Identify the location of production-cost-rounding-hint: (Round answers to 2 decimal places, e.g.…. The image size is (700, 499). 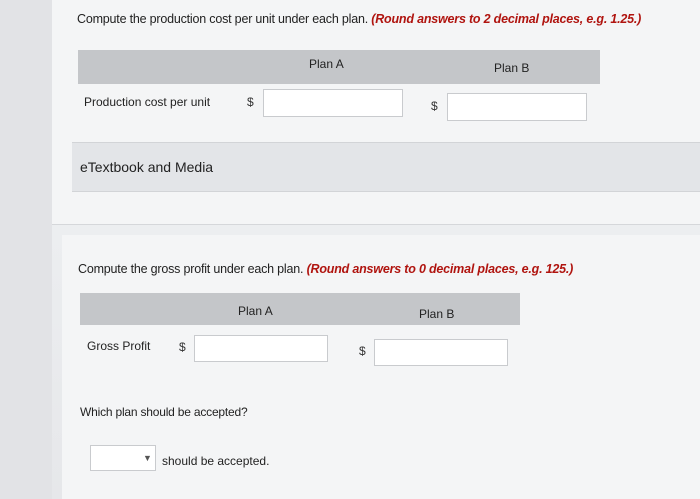
(506, 19).